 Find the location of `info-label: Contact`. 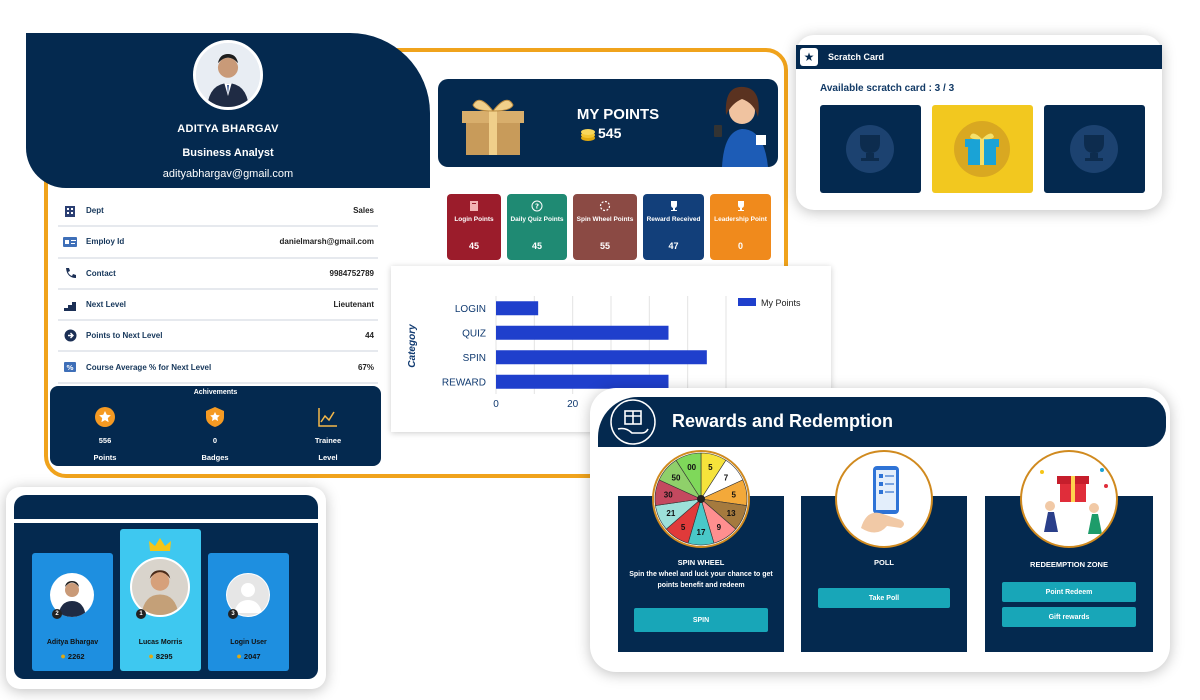

info-label: Contact is located at coordinates (101, 273).